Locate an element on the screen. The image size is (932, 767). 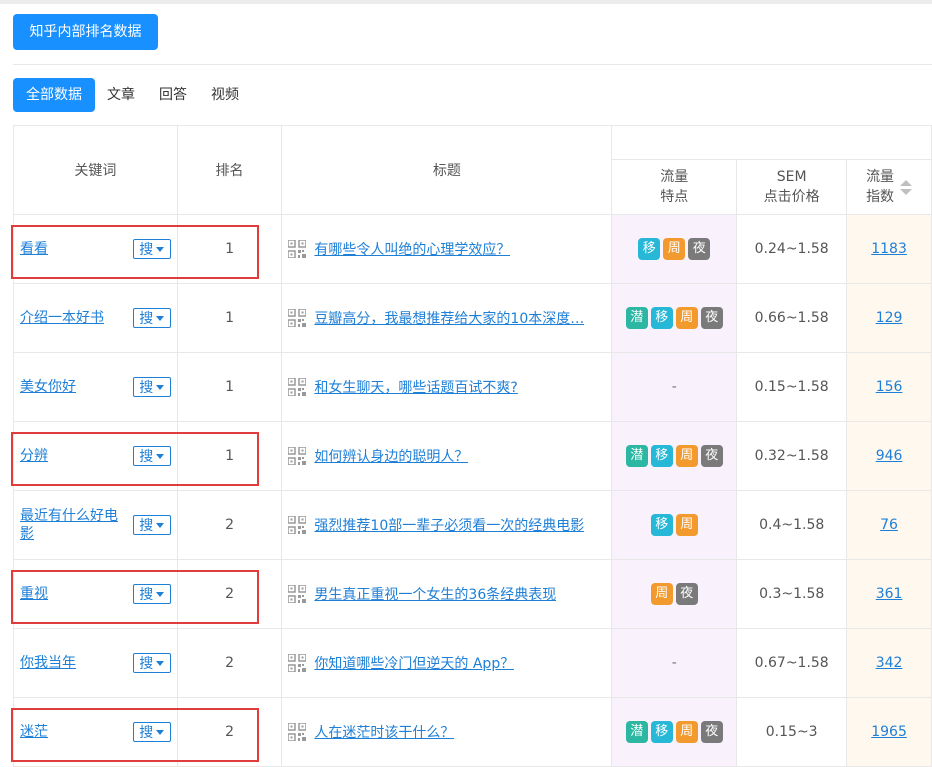
title-cell: 人在迷茫时该干什么？ is located at coordinates (447, 732).